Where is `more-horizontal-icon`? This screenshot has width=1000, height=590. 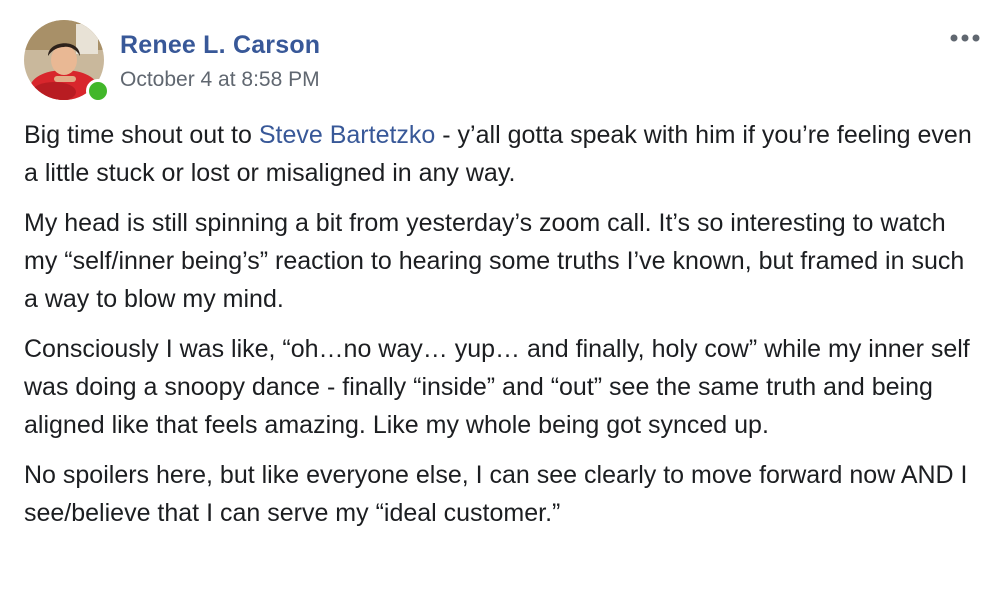 more-horizontal-icon is located at coordinates (965, 38).